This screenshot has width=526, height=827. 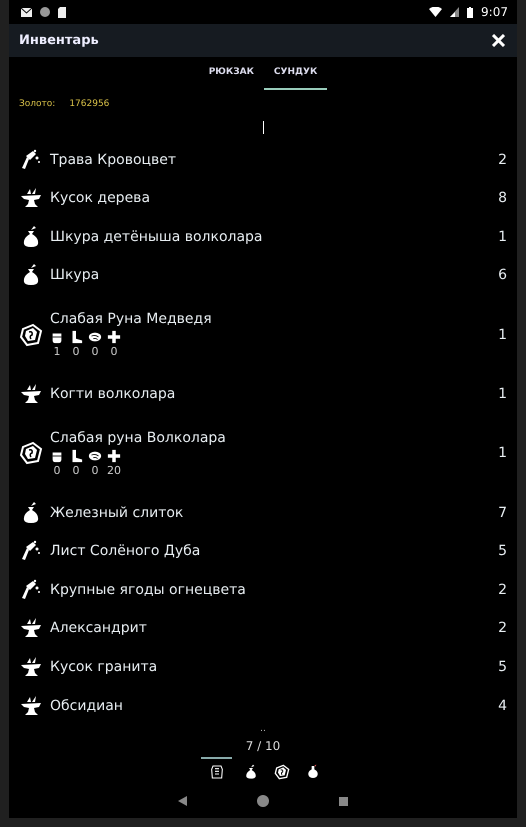 I want to click on item-count: 4, so click(x=502, y=706).